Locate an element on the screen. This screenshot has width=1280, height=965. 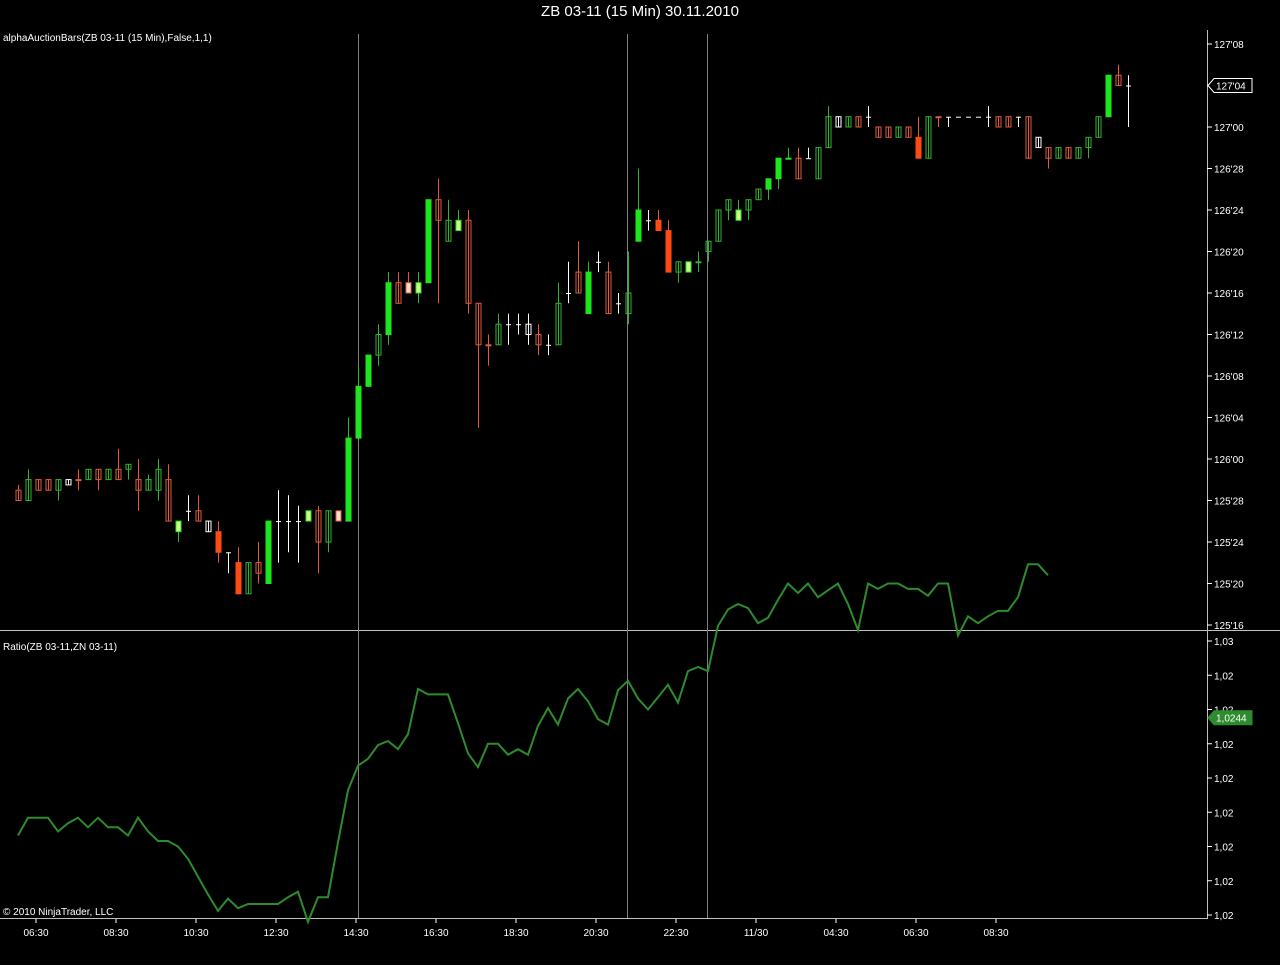
price-axis-label: 126'08 is located at coordinates (1229, 377).